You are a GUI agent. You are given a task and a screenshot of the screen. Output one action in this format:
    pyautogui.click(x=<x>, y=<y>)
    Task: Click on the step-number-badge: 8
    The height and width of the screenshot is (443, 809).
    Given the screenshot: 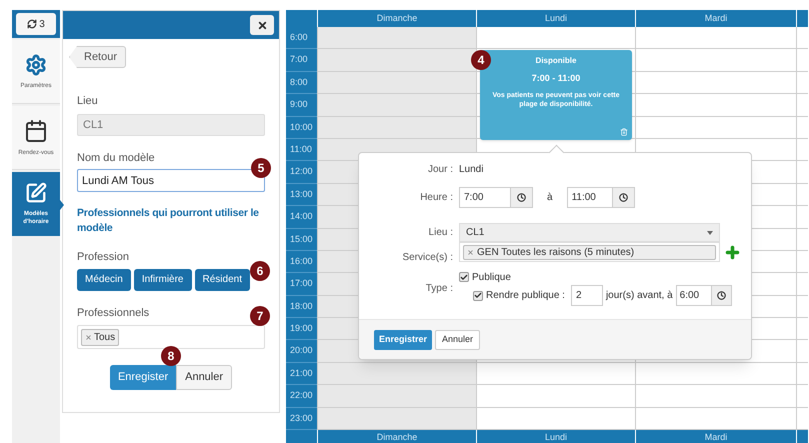 What is the action you would take?
    pyautogui.click(x=171, y=356)
    